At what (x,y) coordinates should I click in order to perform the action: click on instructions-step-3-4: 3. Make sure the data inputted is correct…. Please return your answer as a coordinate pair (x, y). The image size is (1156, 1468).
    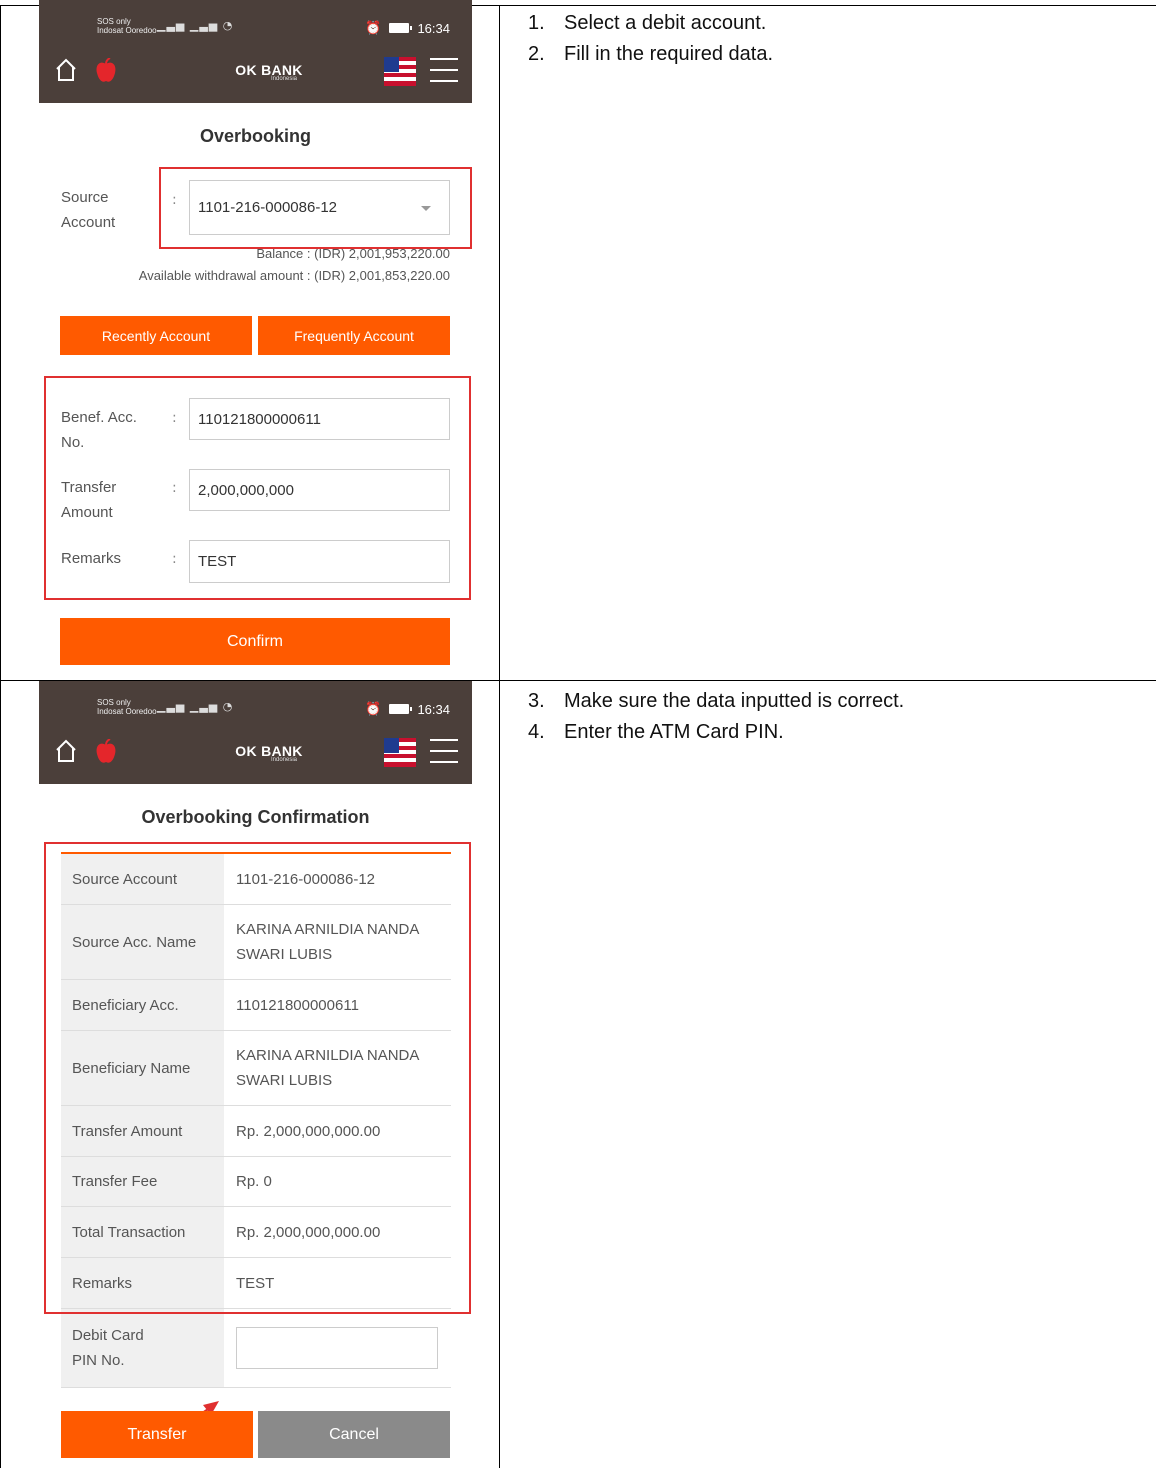
    Looking at the image, I should click on (716, 717).